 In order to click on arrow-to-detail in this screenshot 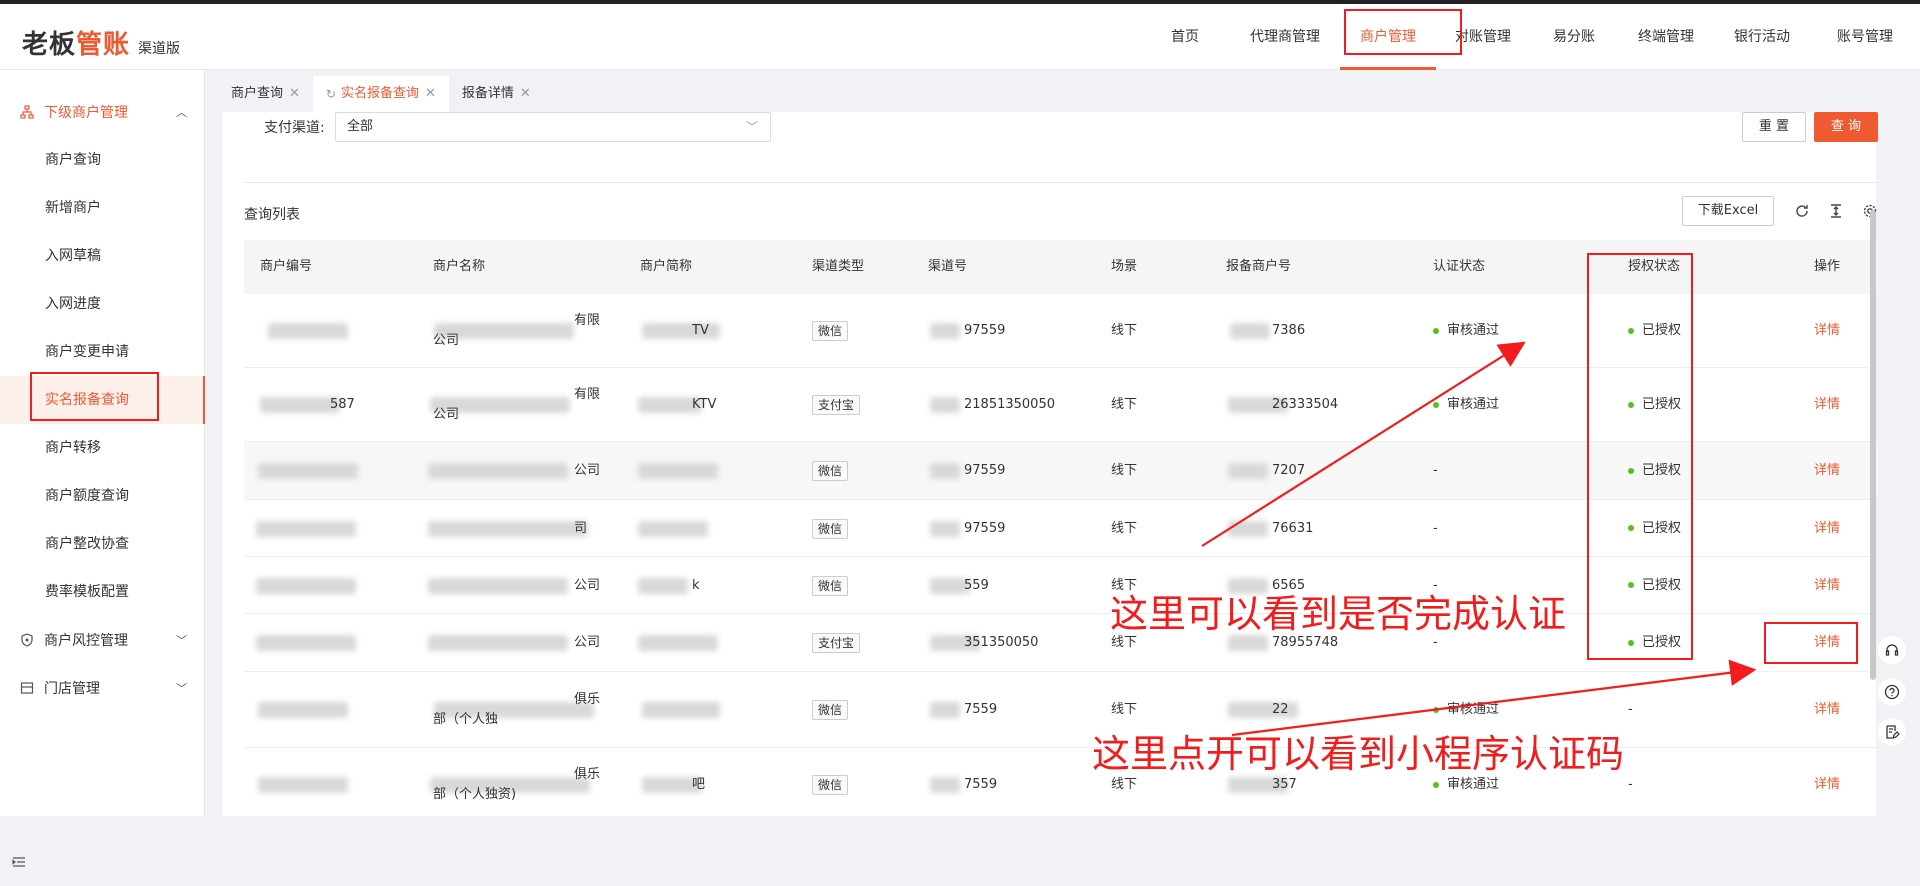, I will do `click(1494, 698)`.